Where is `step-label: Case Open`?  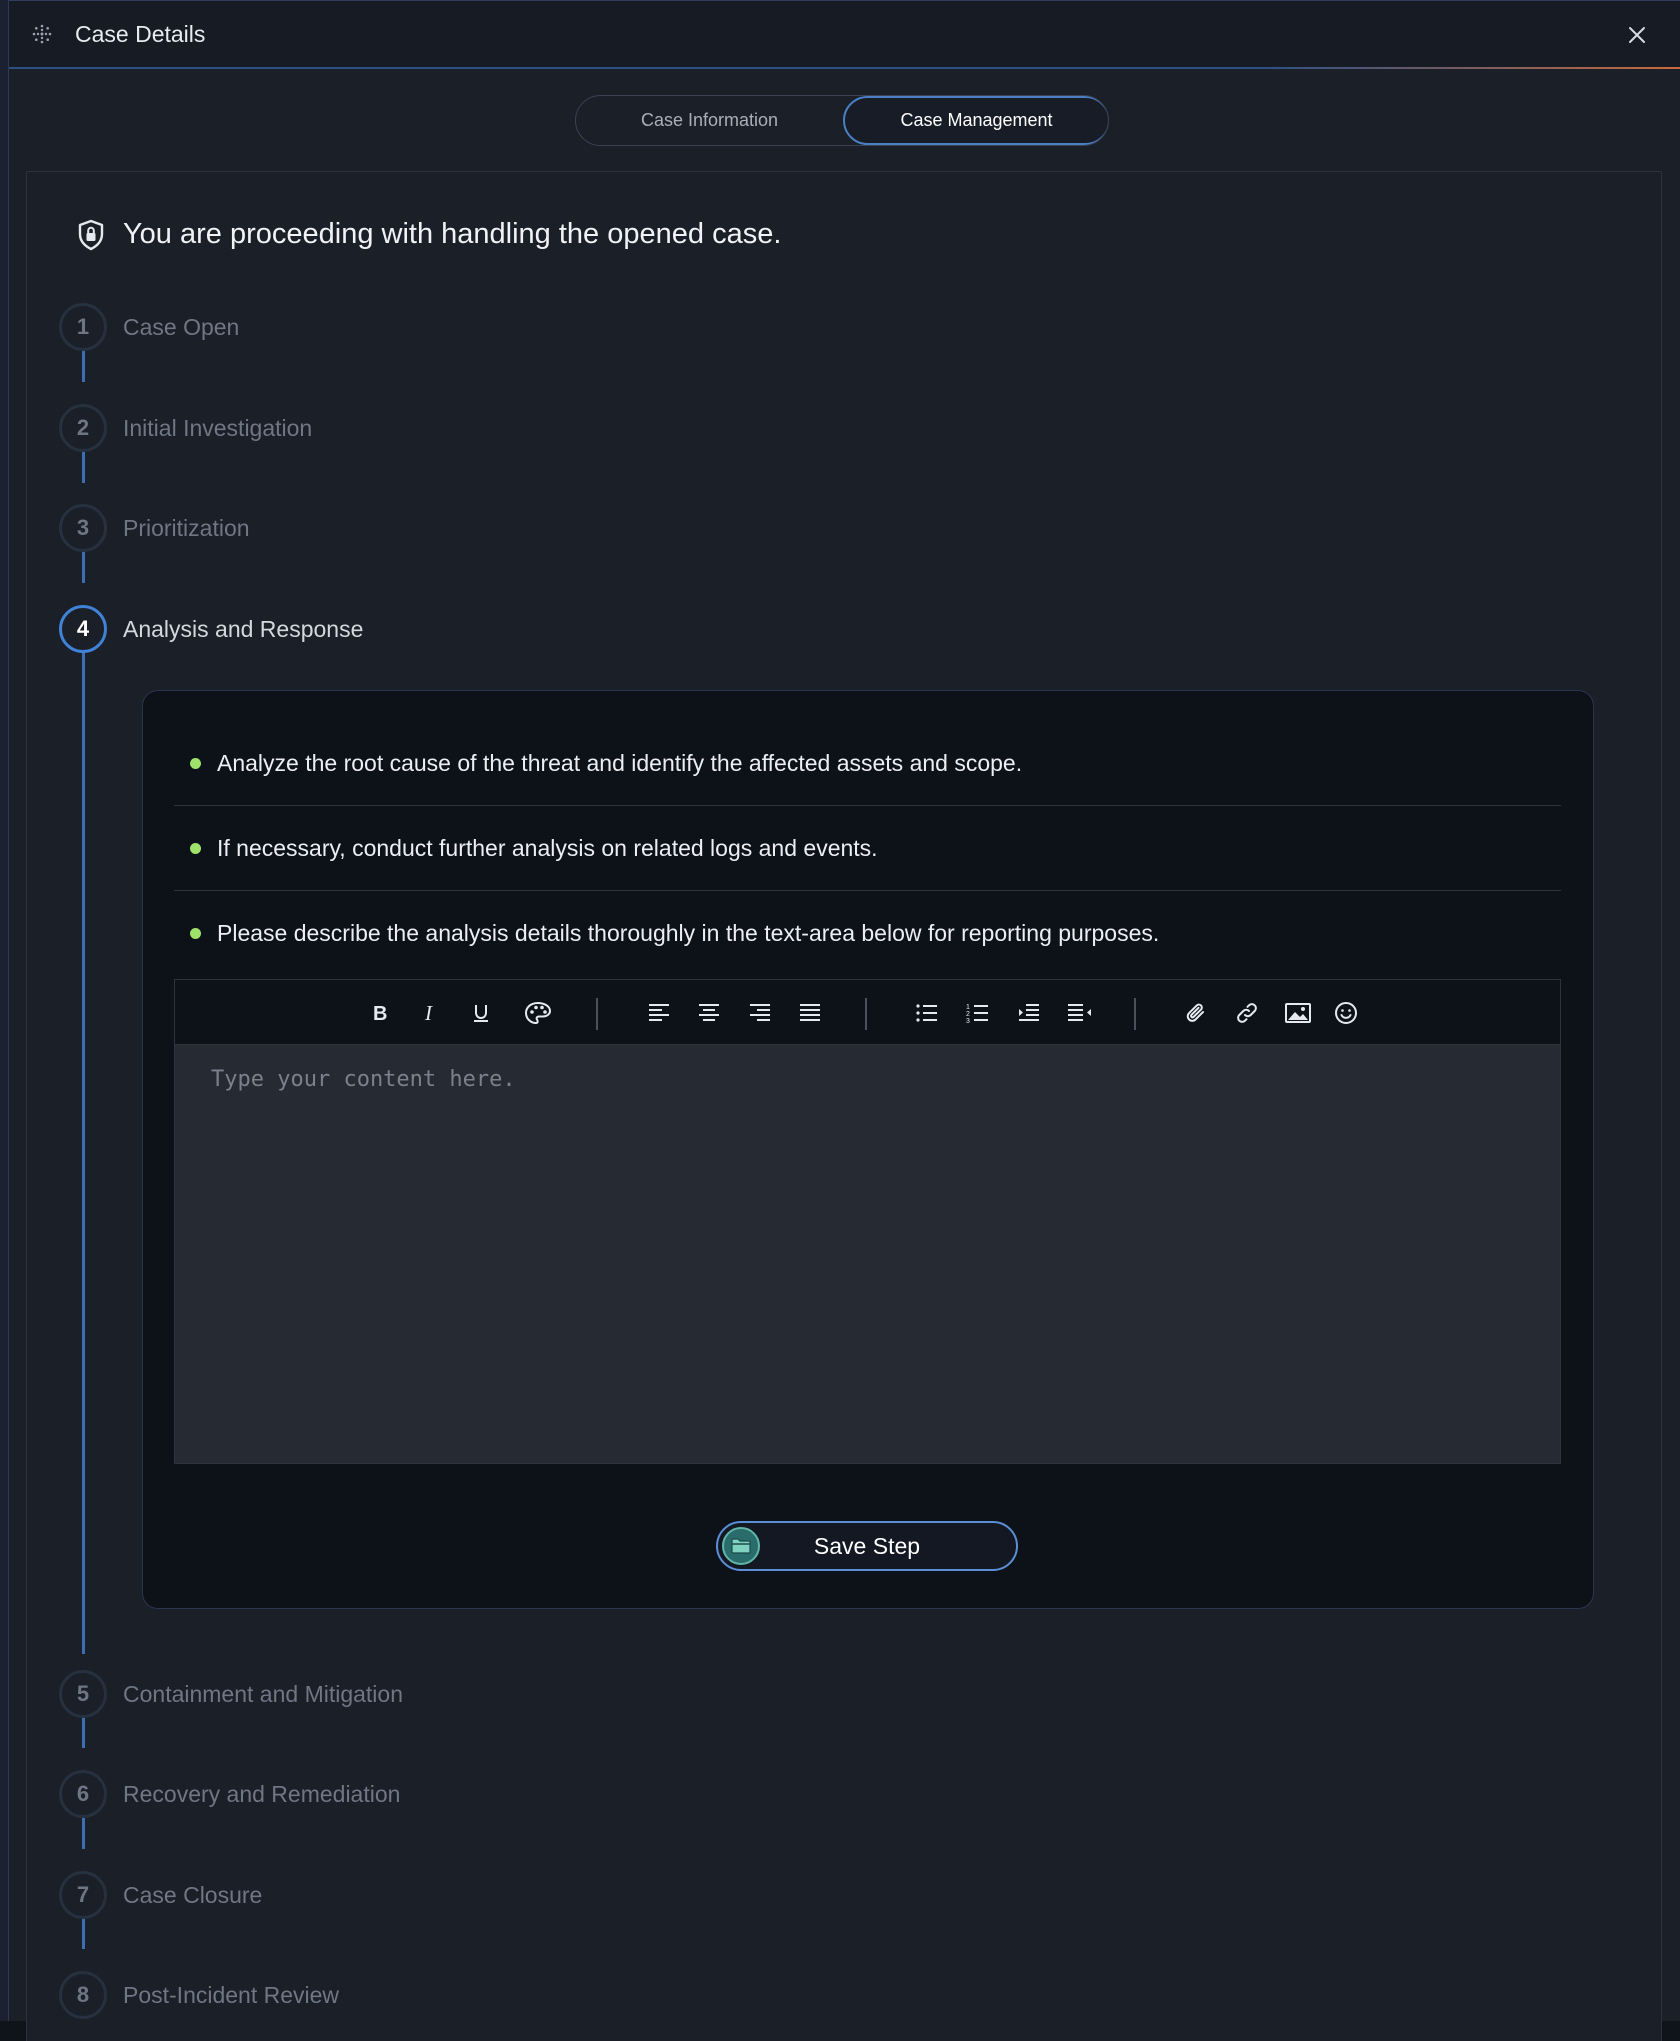 step-label: Case Open is located at coordinates (181, 326).